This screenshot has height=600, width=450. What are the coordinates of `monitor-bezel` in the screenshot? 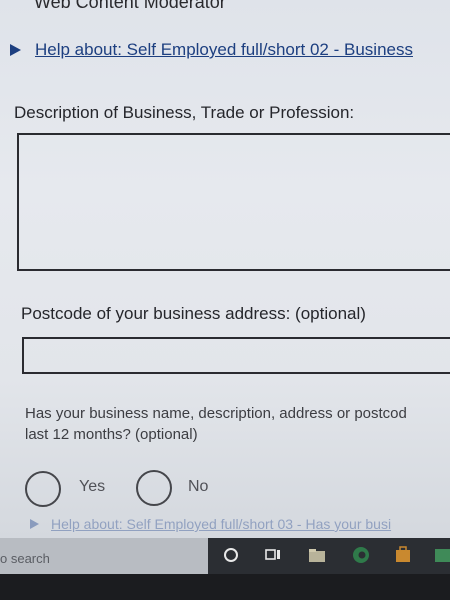 It's located at (225, 587).